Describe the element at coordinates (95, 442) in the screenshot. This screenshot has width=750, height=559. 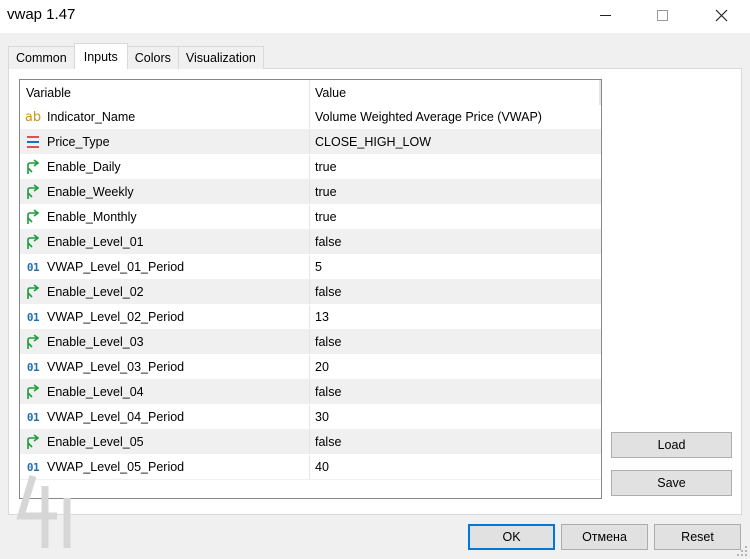
I see `variable-name: Enable_Level_05` at that location.